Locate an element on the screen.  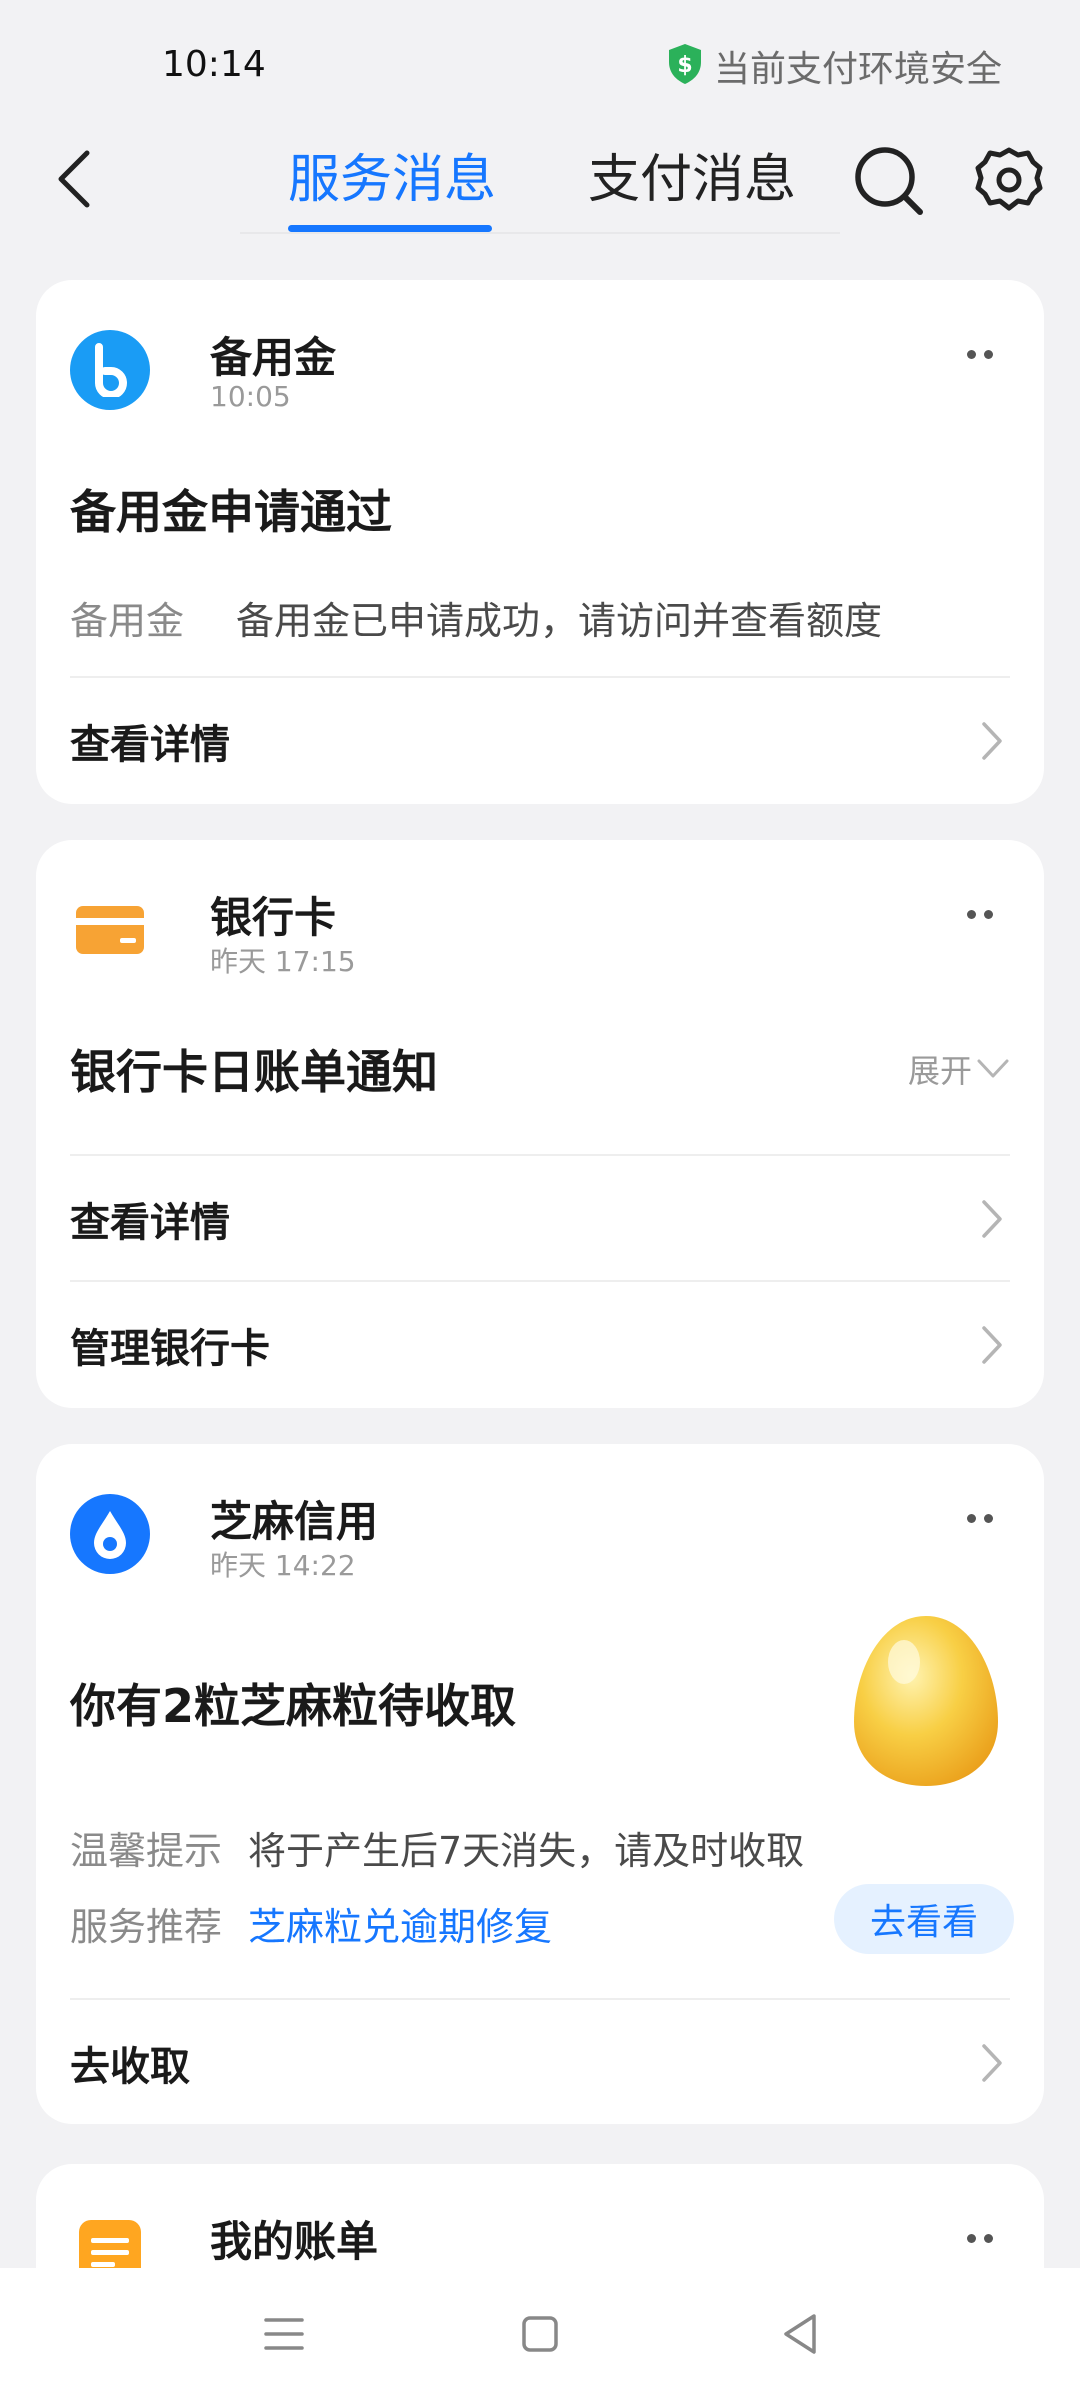
settings-button is located at coordinates (1009, 181).